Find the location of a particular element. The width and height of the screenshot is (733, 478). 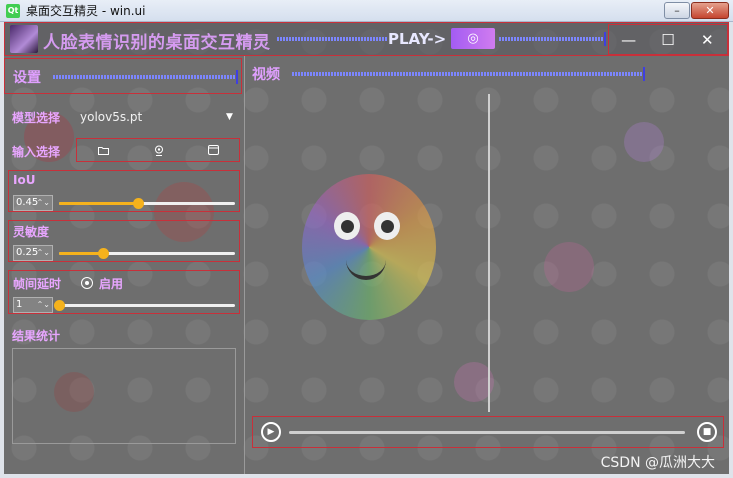

folder-icon is located at coordinates (103, 150).